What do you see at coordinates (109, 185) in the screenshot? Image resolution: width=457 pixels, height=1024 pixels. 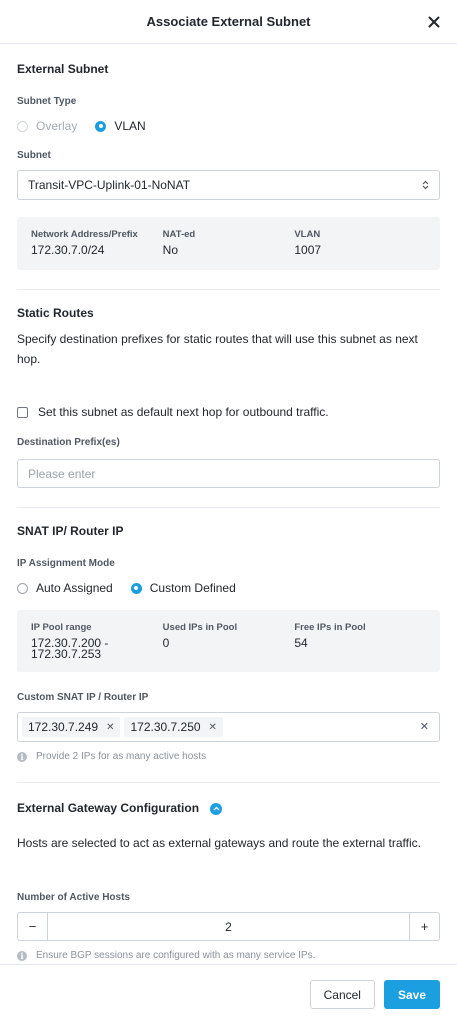 I see `subnet-select-value: Transit-VPC-Uplink-01-NoNAT` at bounding box center [109, 185].